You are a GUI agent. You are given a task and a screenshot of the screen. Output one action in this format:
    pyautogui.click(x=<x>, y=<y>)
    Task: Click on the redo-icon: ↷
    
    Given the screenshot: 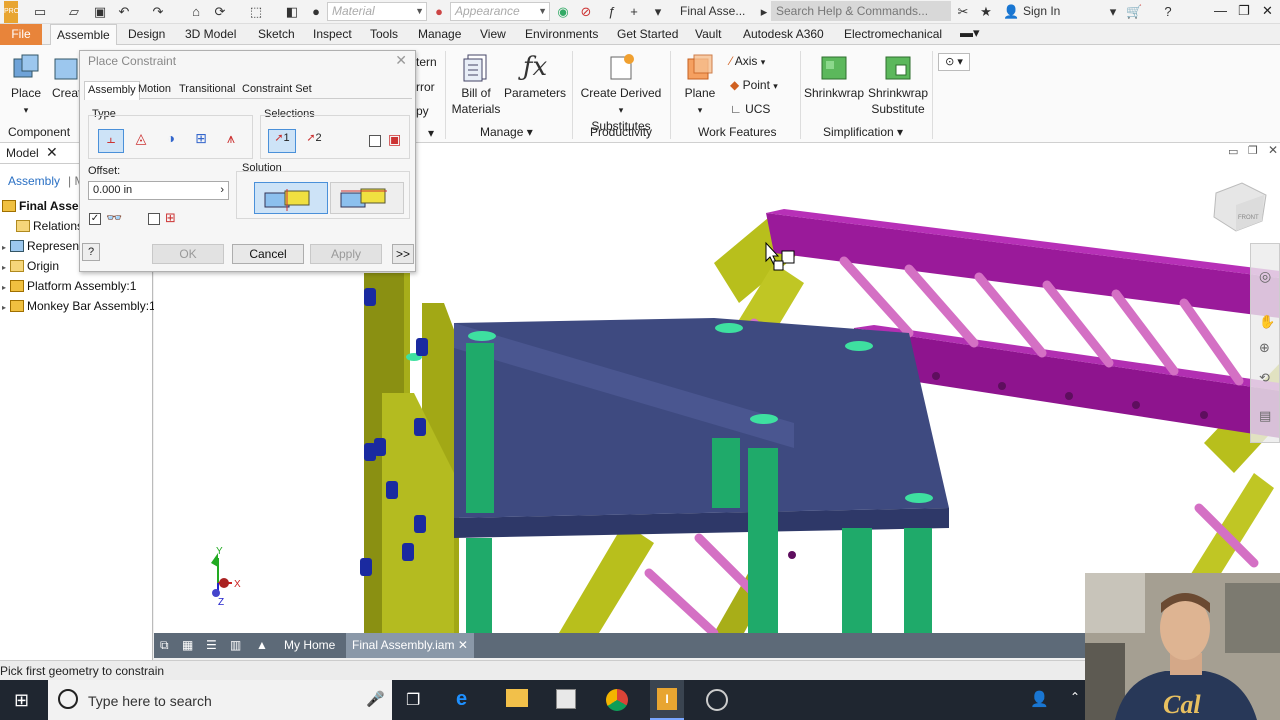 What is the action you would take?
    pyautogui.click(x=158, y=12)
    